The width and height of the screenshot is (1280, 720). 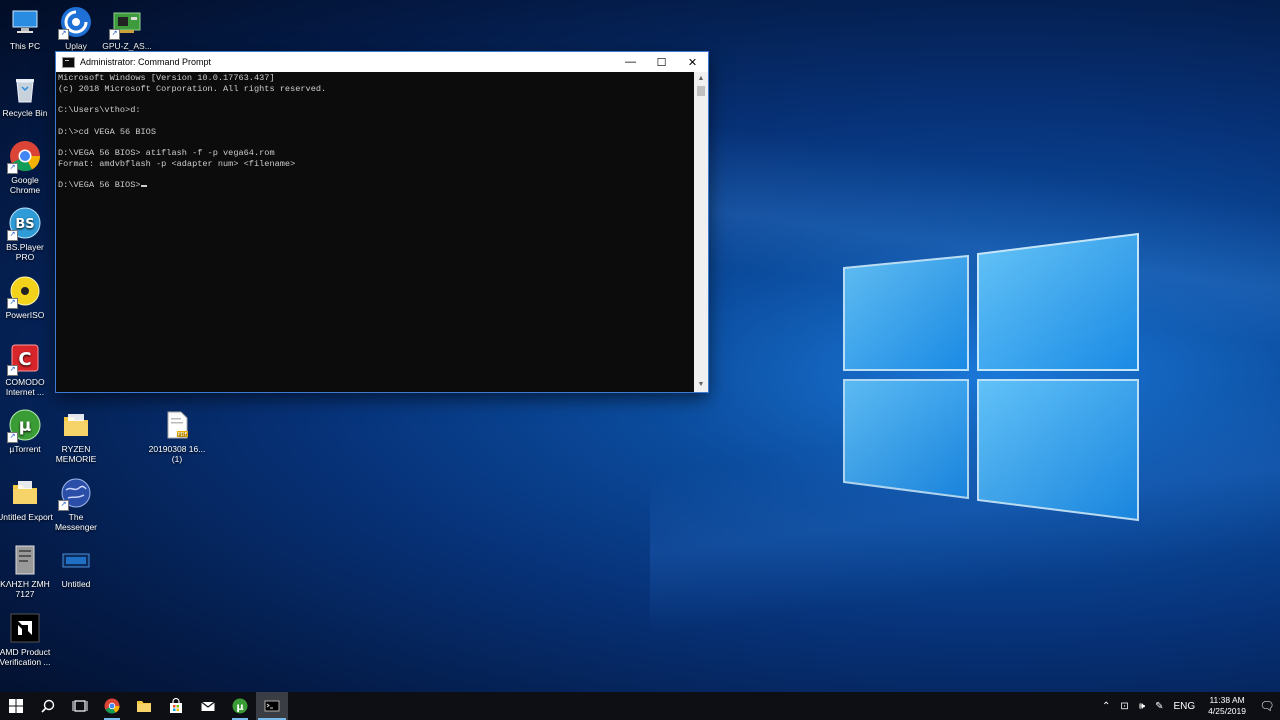 What do you see at coordinates (27, 499) in the screenshot?
I see `desktop-icon-untitled-export: Untitled Export` at bounding box center [27, 499].